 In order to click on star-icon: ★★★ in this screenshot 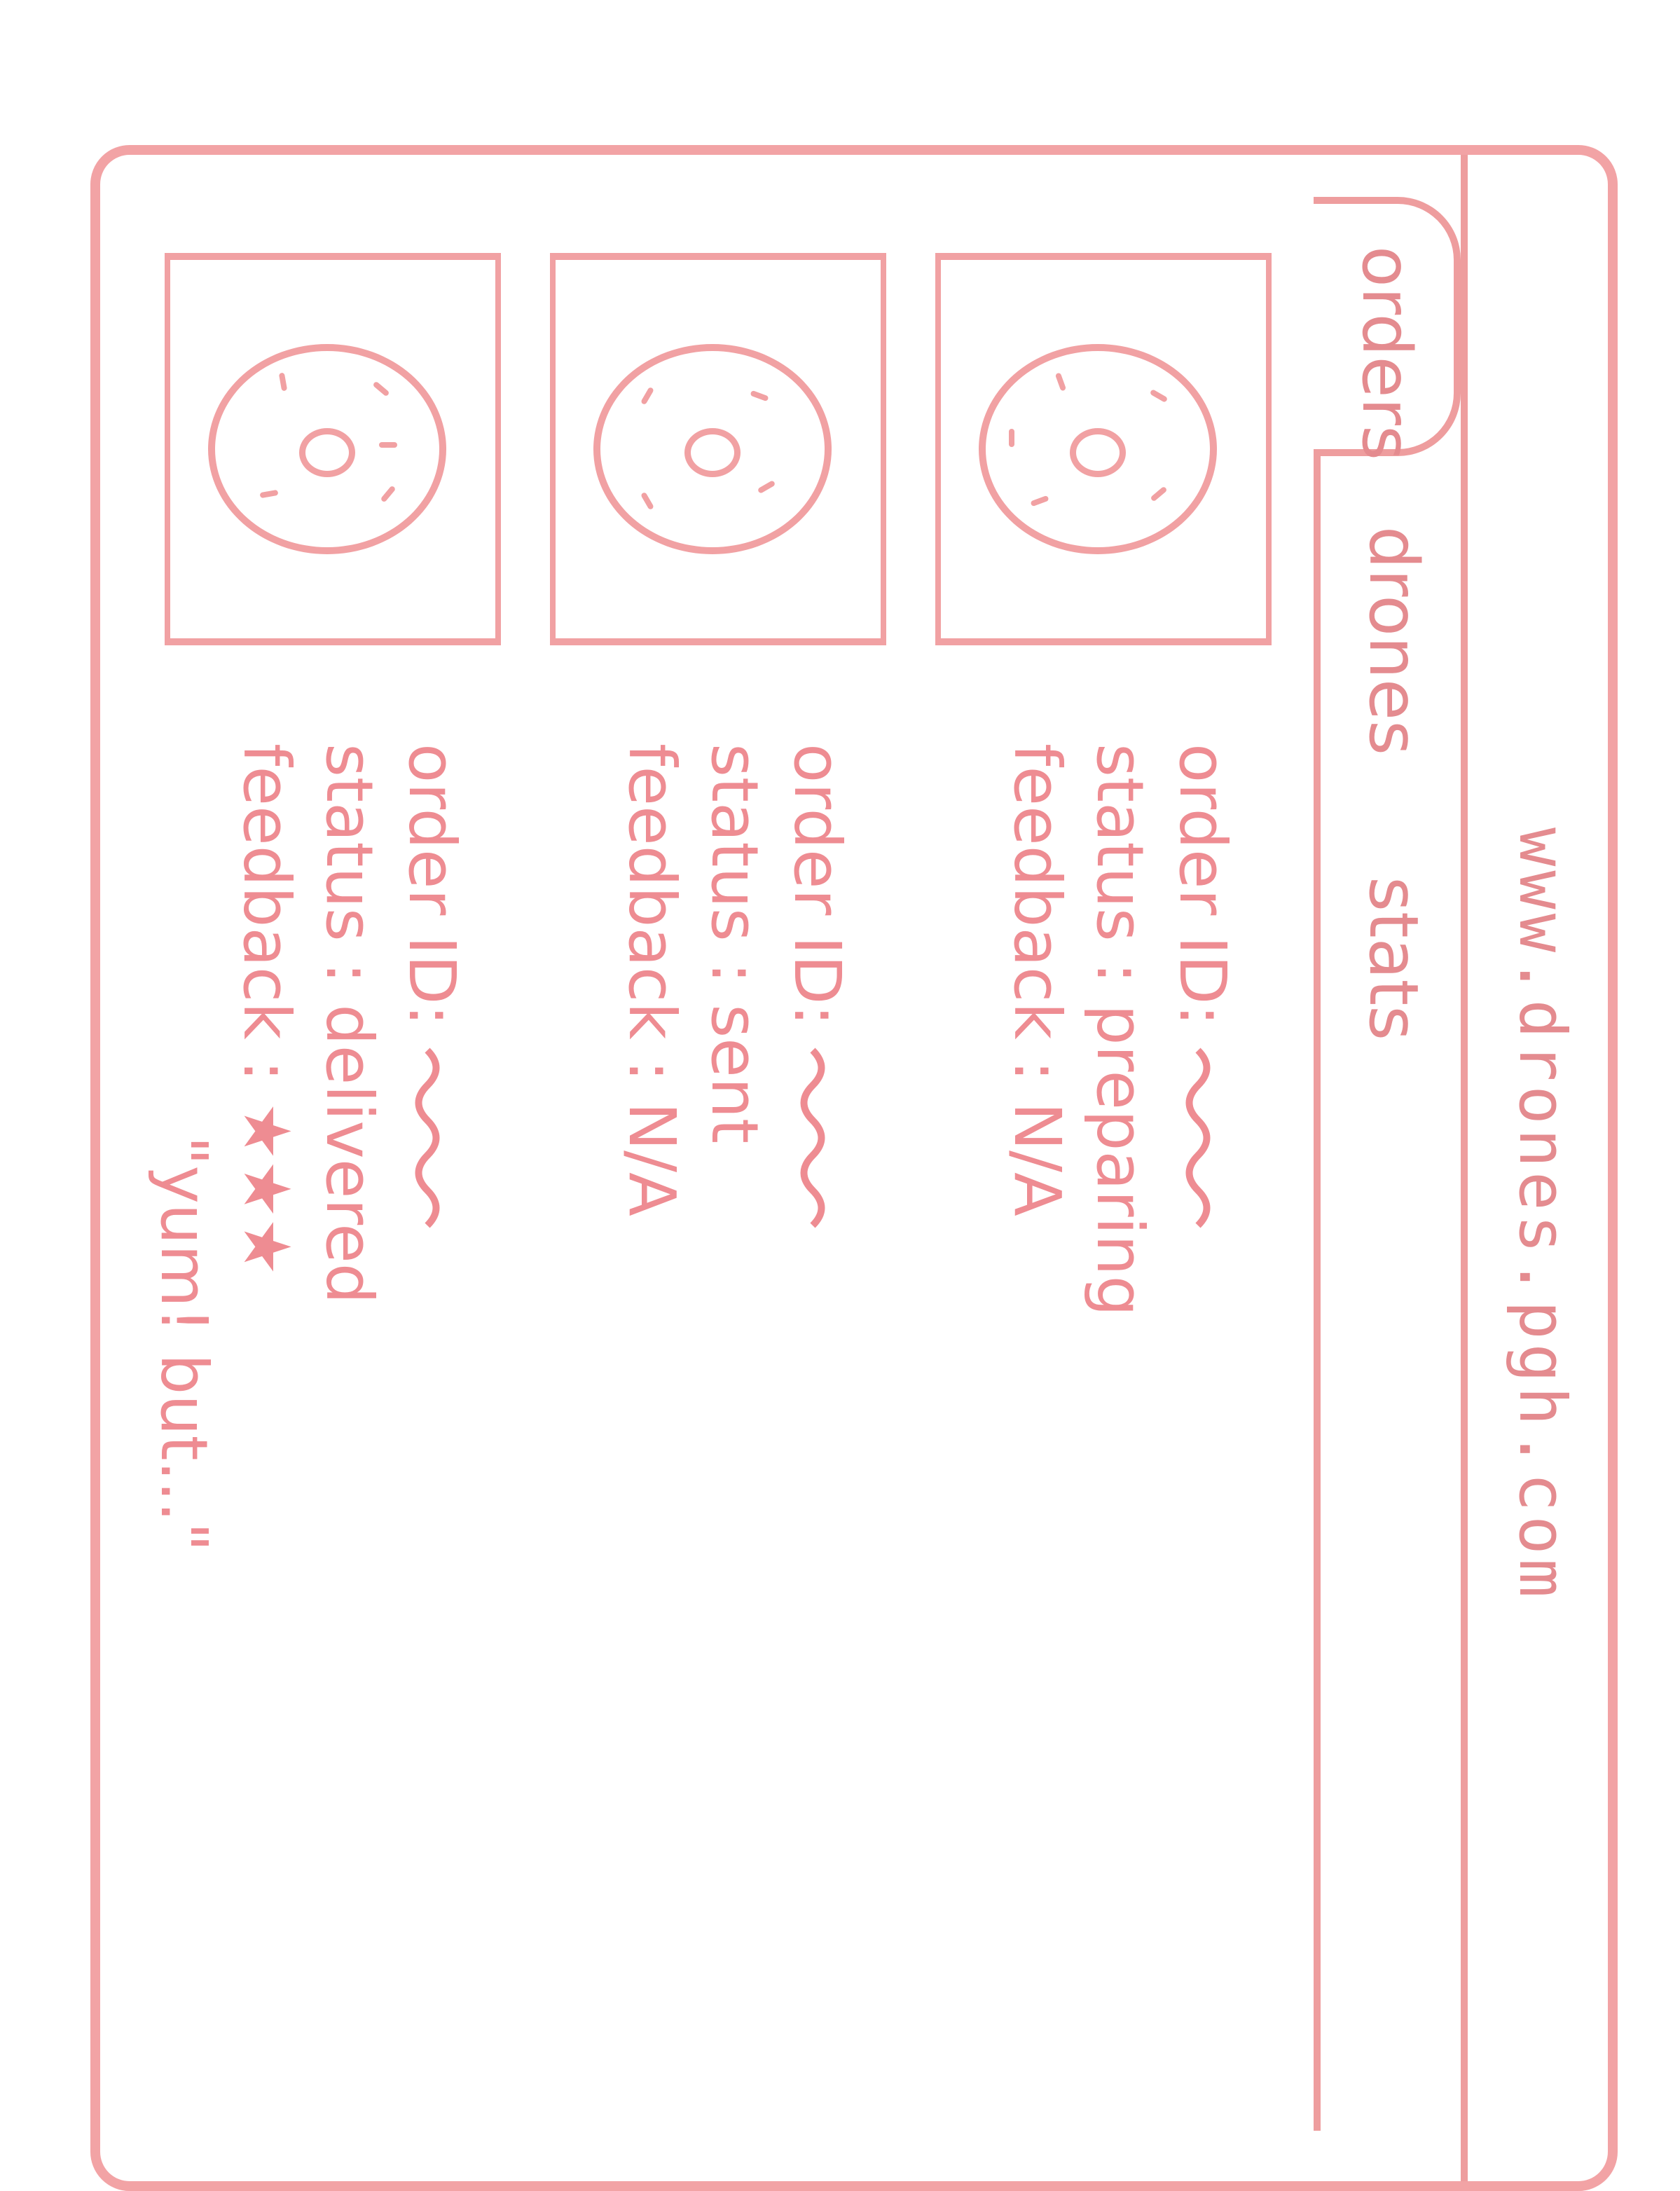, I will do `click(267, 1189)`.